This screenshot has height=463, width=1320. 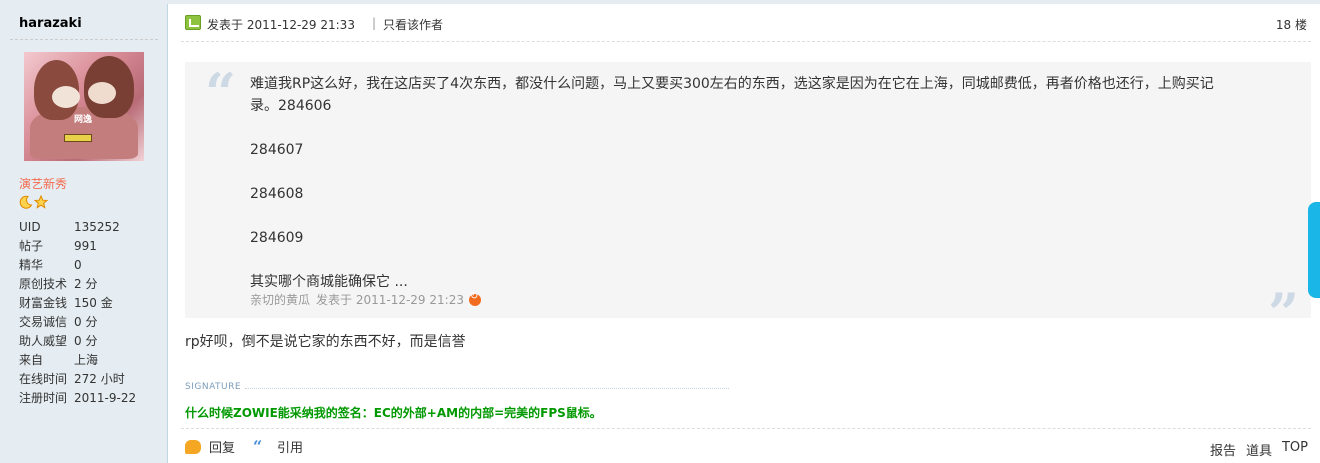 What do you see at coordinates (102, 93) in the screenshot?
I see `avatar-face-right` at bounding box center [102, 93].